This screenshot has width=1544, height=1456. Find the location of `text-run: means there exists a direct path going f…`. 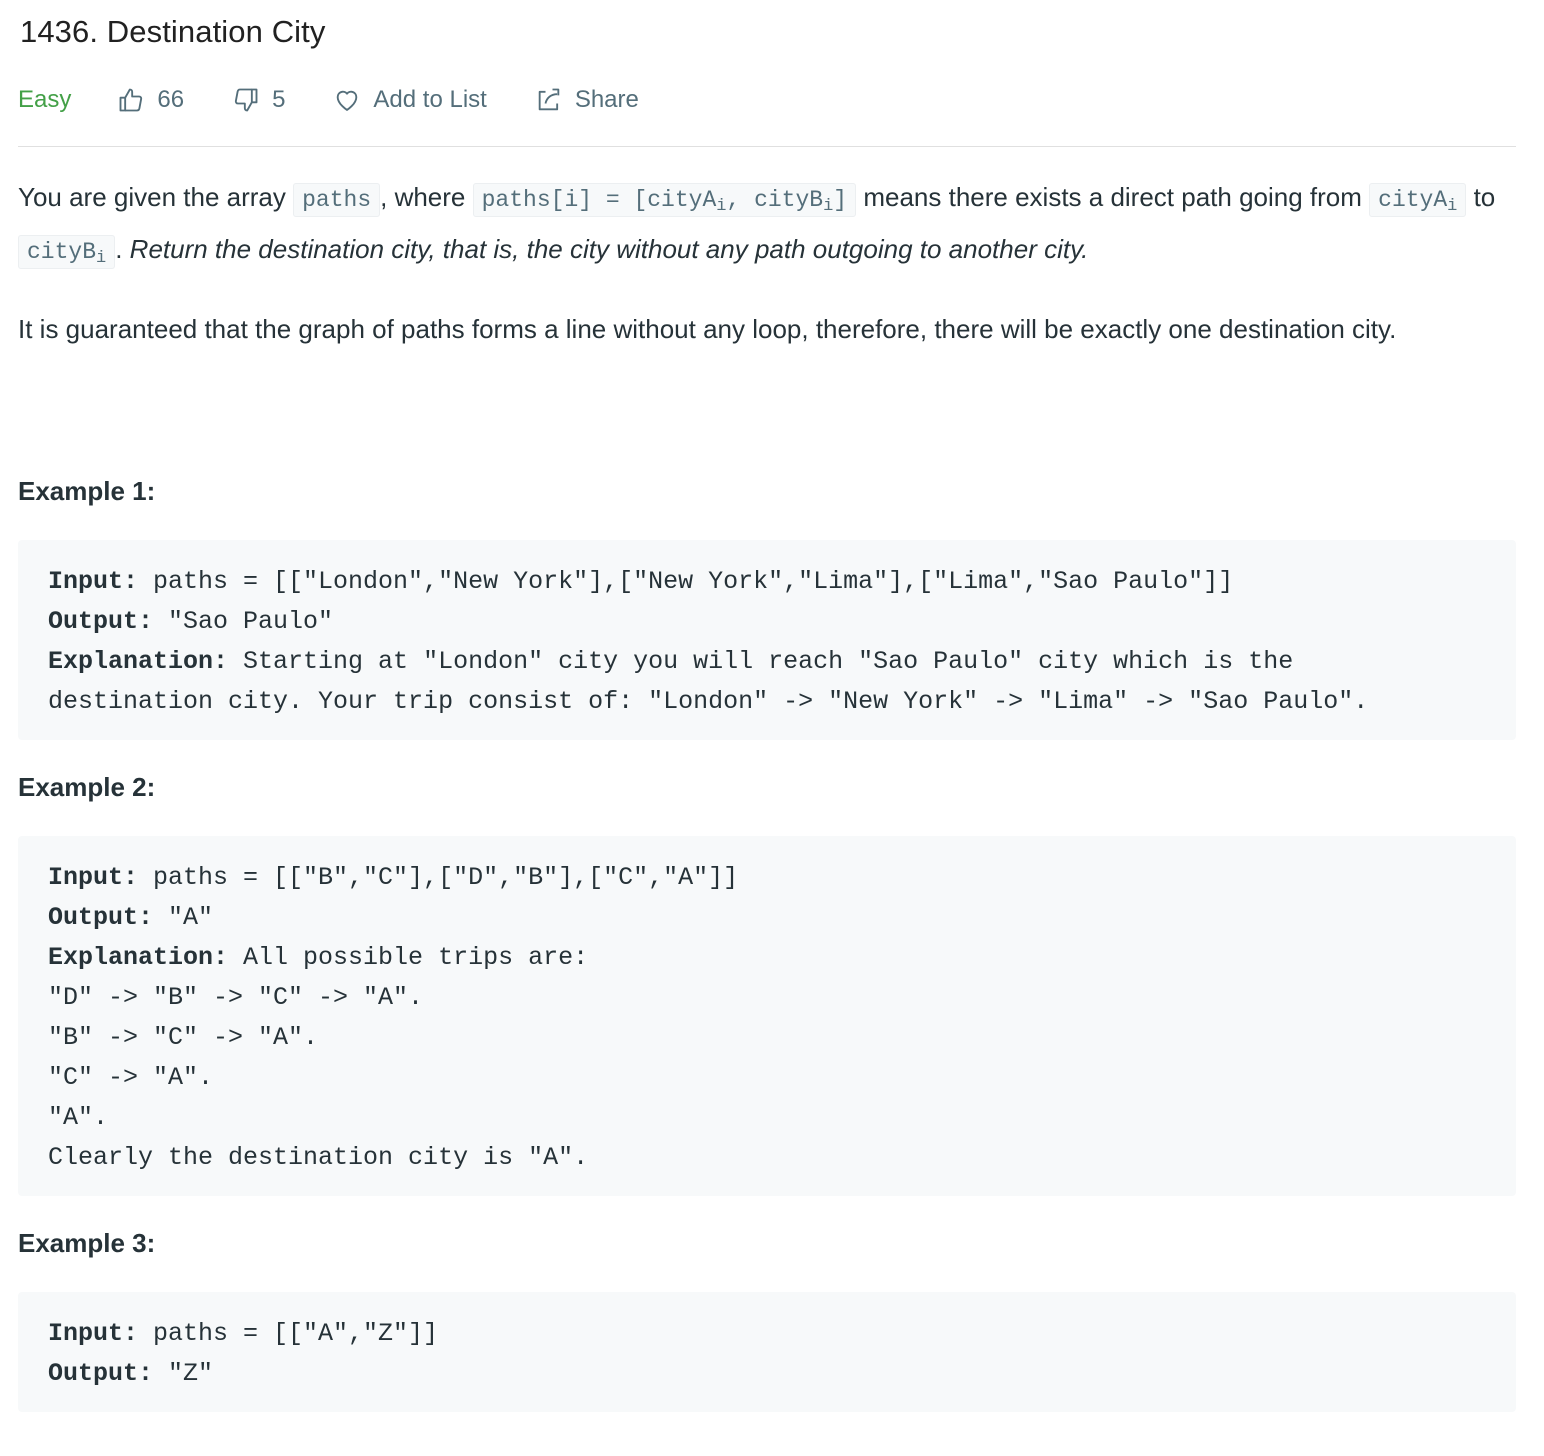

text-run: means there exists a direct path going f… is located at coordinates (1113, 197).